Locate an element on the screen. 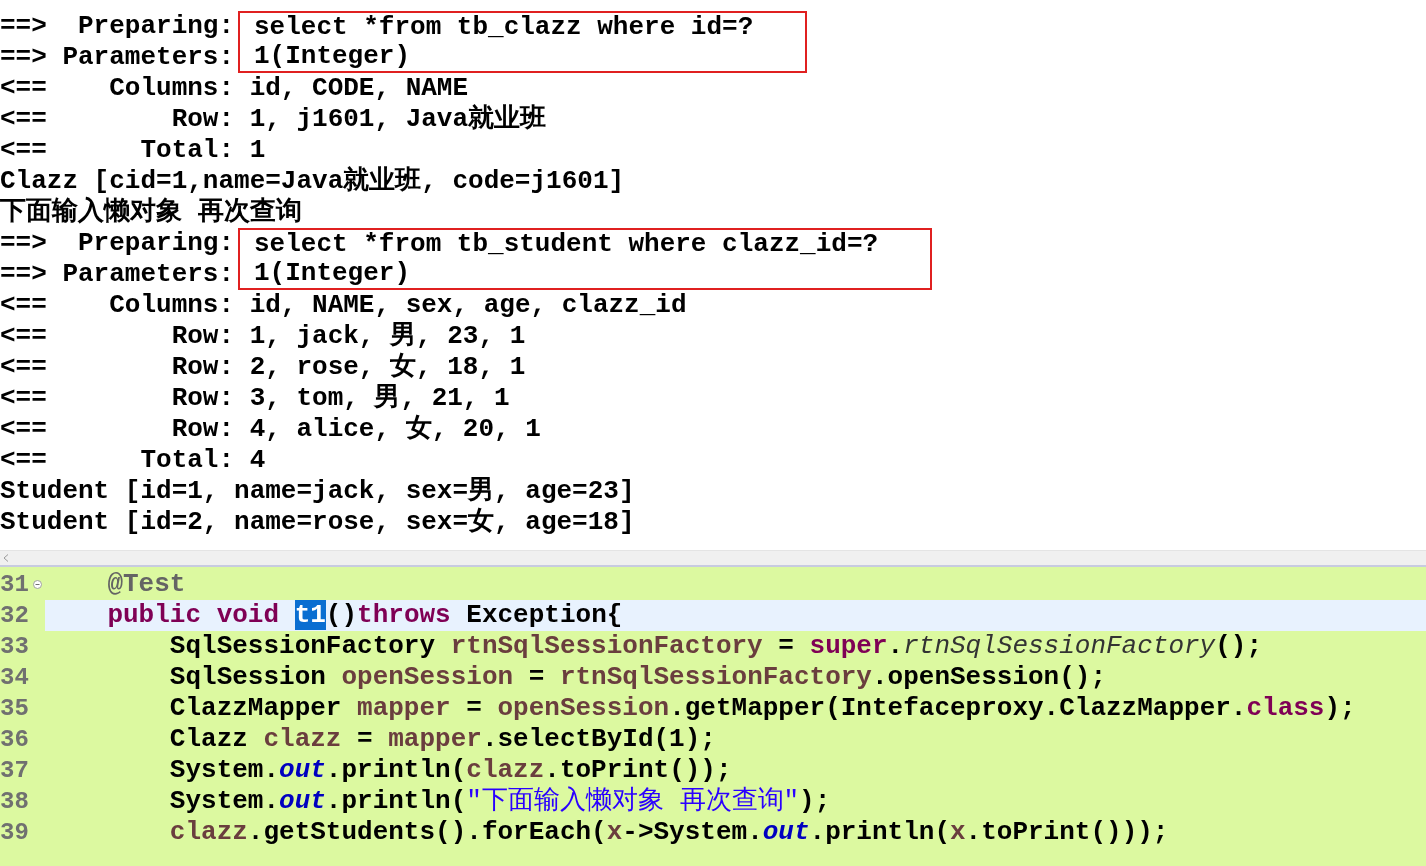 Image resolution: width=1426 pixels, height=866 pixels. line-number: 31 is located at coordinates (15, 585).